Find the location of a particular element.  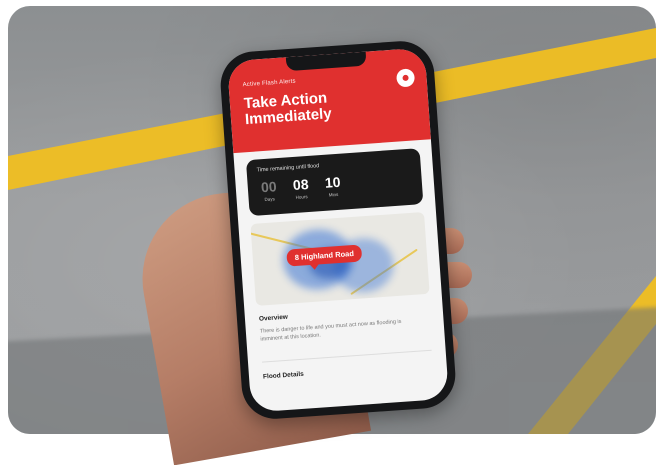

countdown-days-value: 00 is located at coordinates (269, 187).